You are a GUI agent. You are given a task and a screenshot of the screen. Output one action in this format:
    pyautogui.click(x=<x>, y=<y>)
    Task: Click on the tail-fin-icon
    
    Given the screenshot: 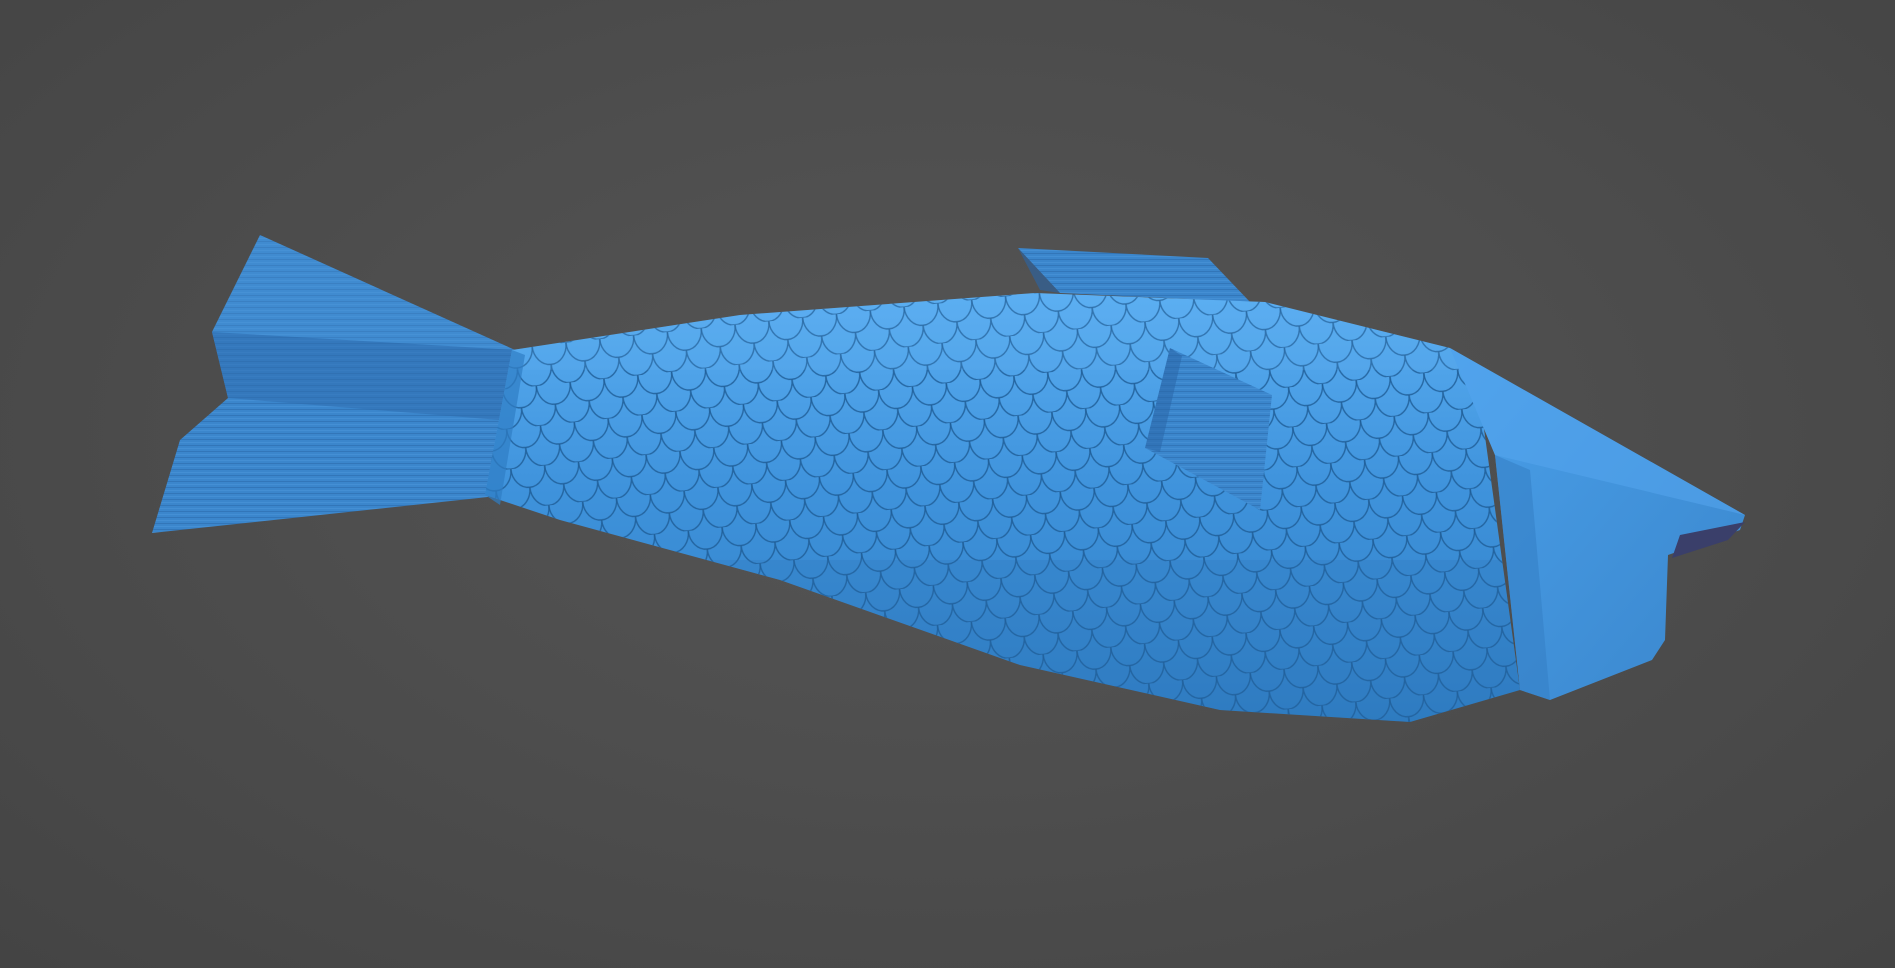 What is the action you would take?
    pyautogui.click(x=333, y=384)
    